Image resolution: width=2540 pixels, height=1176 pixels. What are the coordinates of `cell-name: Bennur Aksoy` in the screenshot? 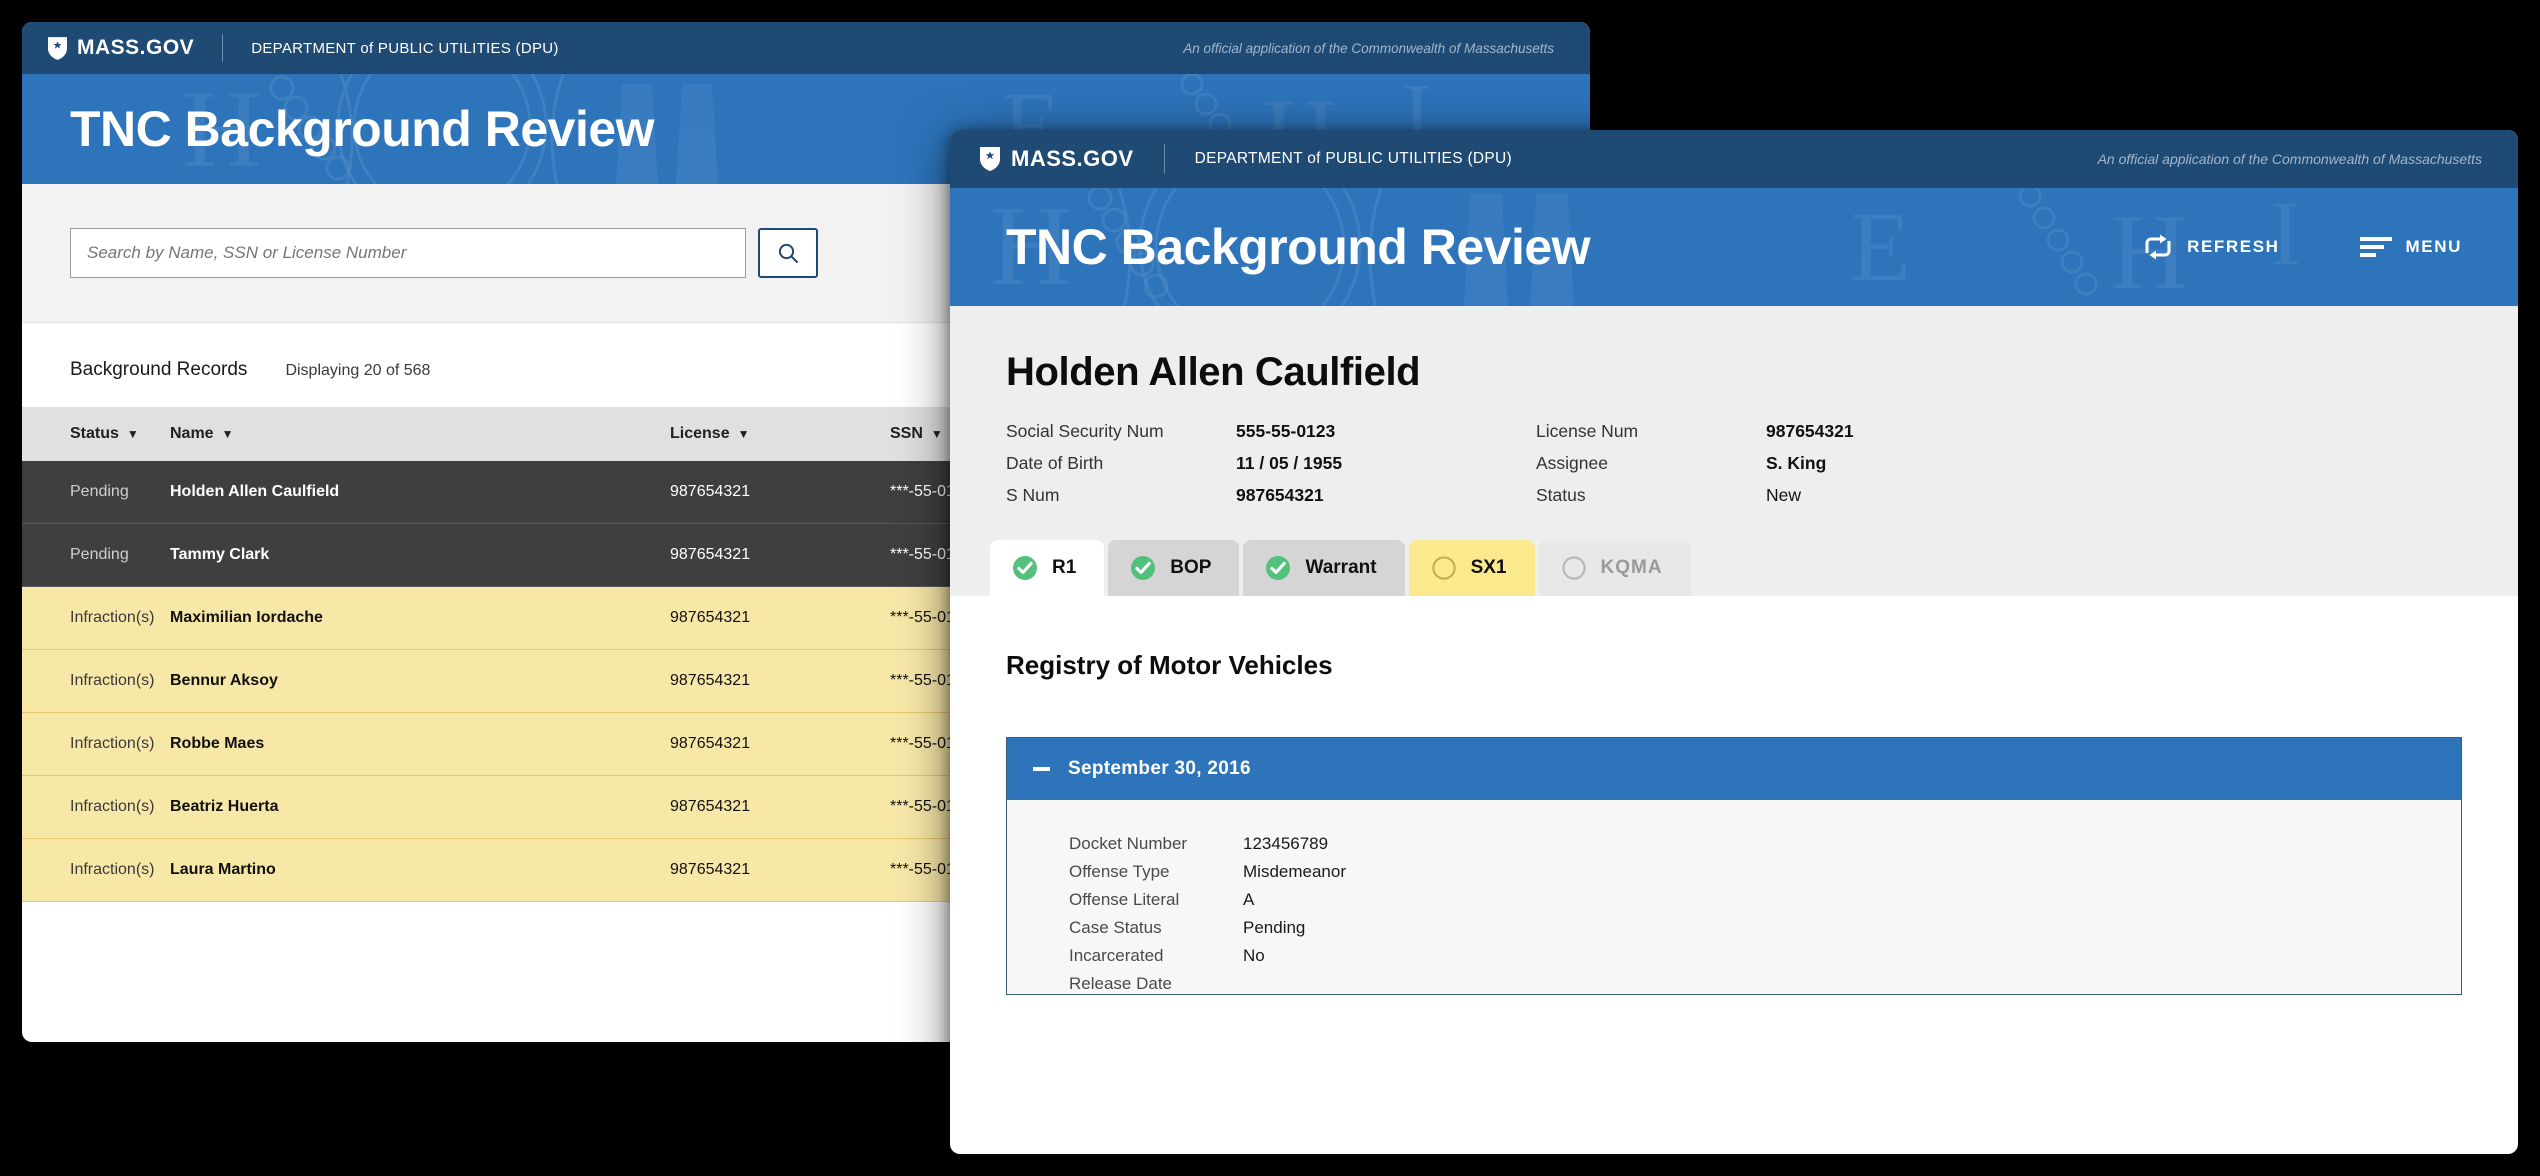 It's located at (420, 681).